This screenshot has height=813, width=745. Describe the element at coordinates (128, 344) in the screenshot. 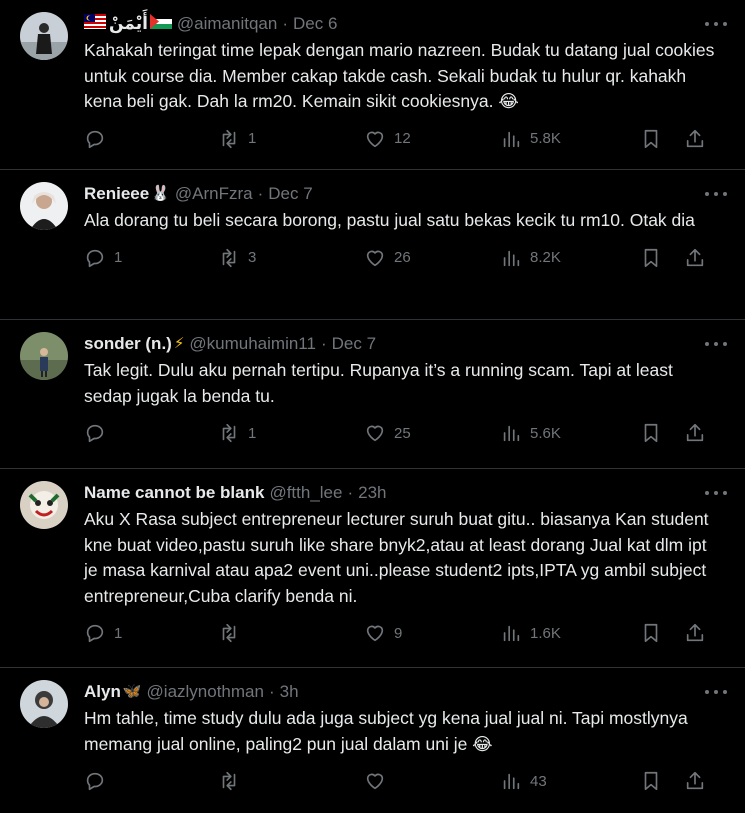

I see `display-name: sonder (n.)` at that location.